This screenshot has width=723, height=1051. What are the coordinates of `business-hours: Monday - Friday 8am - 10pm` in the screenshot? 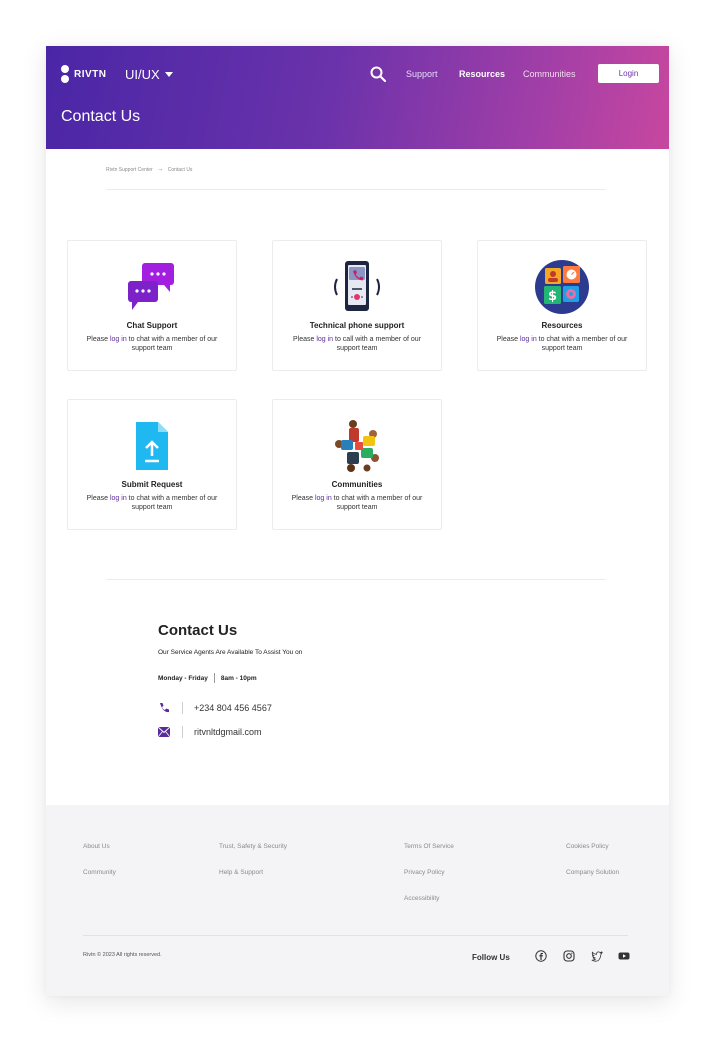 It's located at (207, 678).